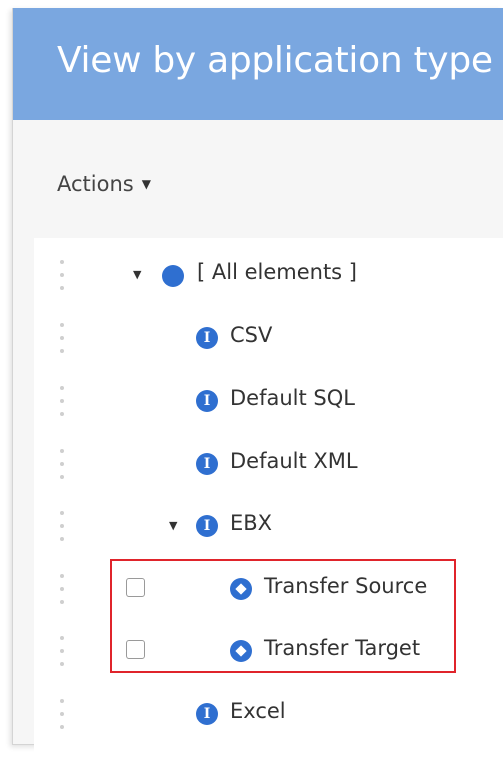 The width and height of the screenshot is (503, 758). I want to click on tree-label: Default SQL, so click(292, 398).